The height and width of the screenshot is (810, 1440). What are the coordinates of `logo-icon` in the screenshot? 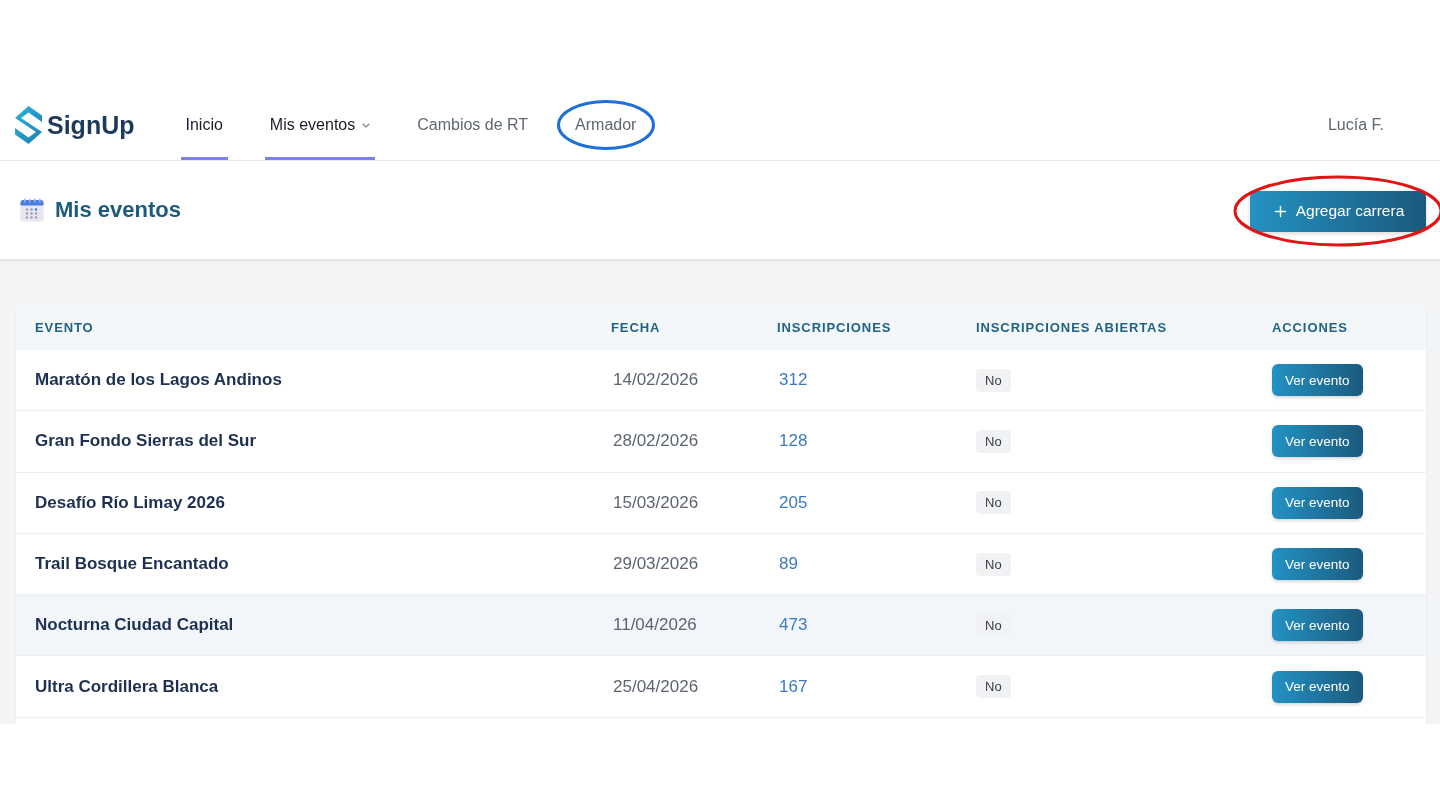 It's located at (28, 125).